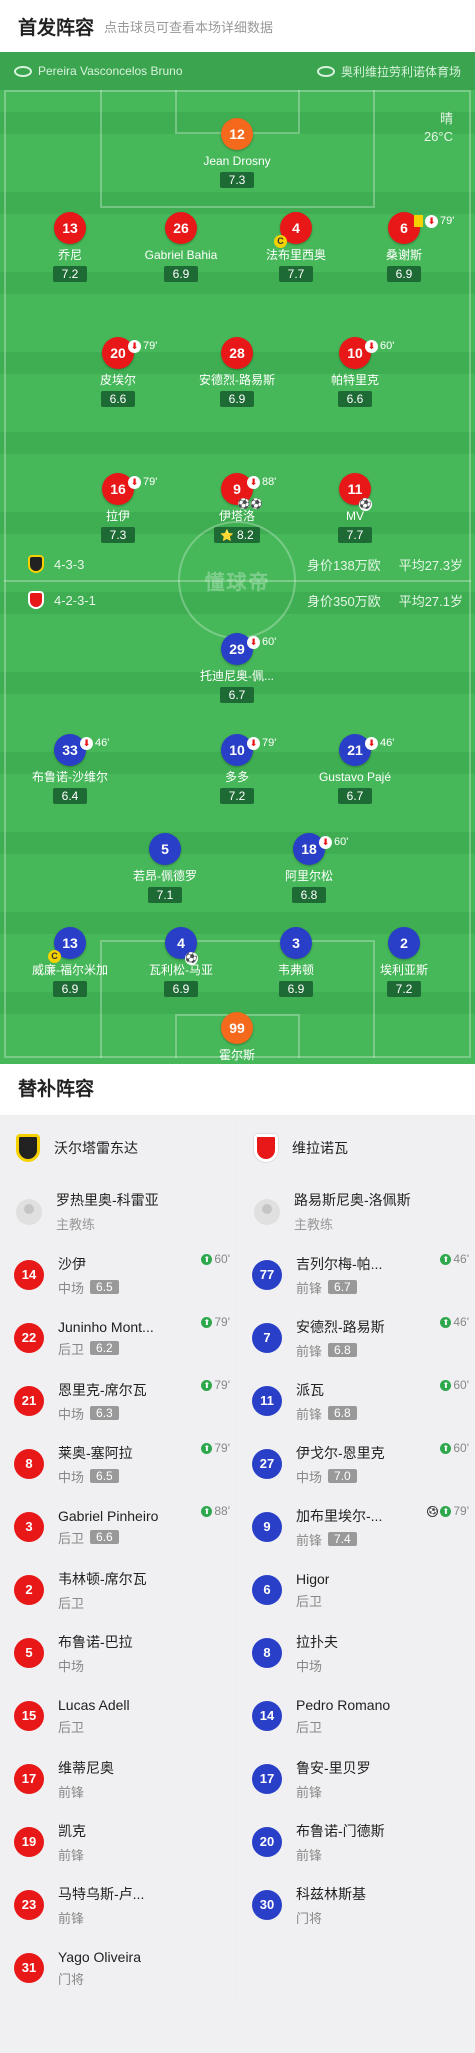 Image resolution: width=475 pixels, height=2053 pixels. I want to click on player-marker: 6 ⬇ 79' 桑谢斯 6.9, so click(404, 247).